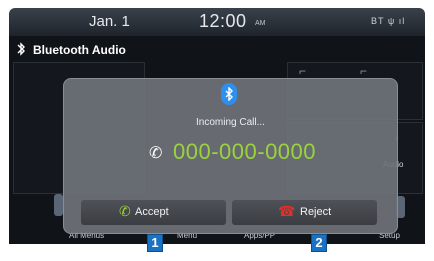 This screenshot has width=434, height=261. I want to click on caller-number: 000-000-0000, so click(245, 151).